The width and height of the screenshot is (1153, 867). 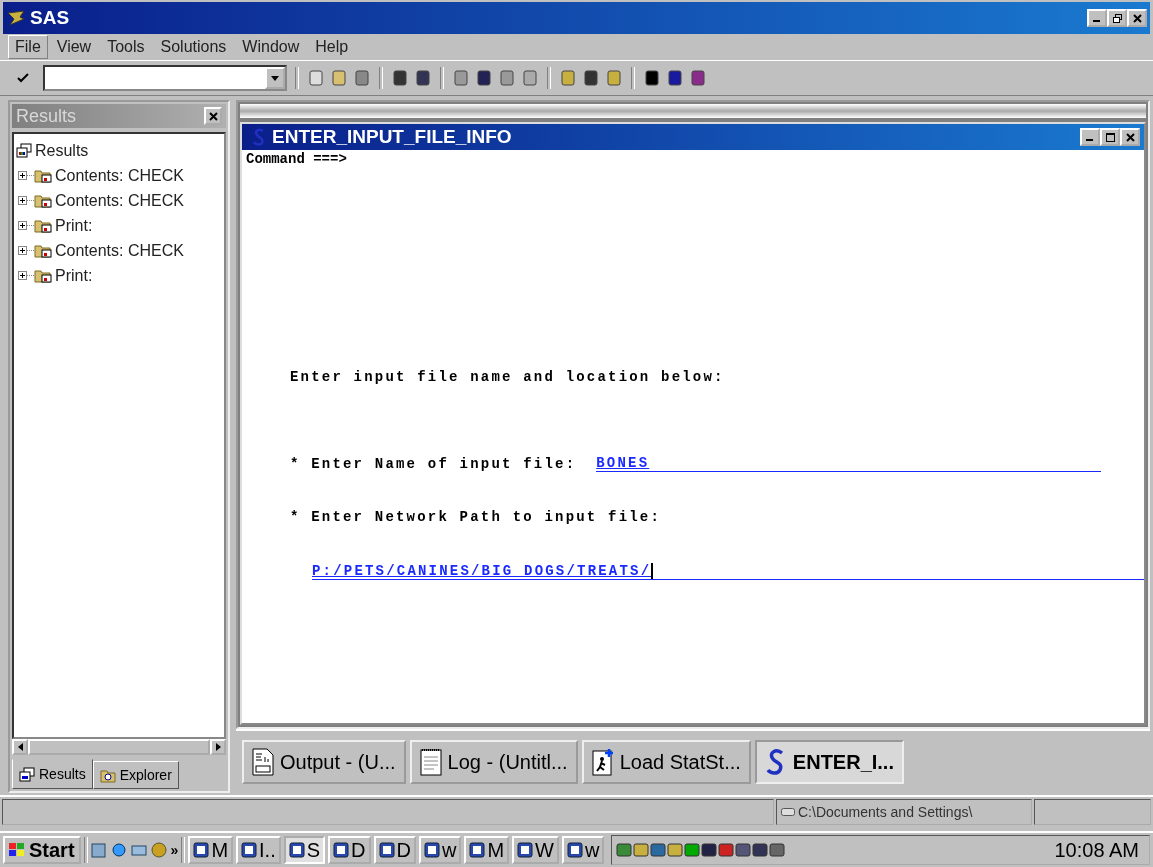 What do you see at coordinates (433, 464) in the screenshot?
I see `field-label: * Enter Name of input file:` at bounding box center [433, 464].